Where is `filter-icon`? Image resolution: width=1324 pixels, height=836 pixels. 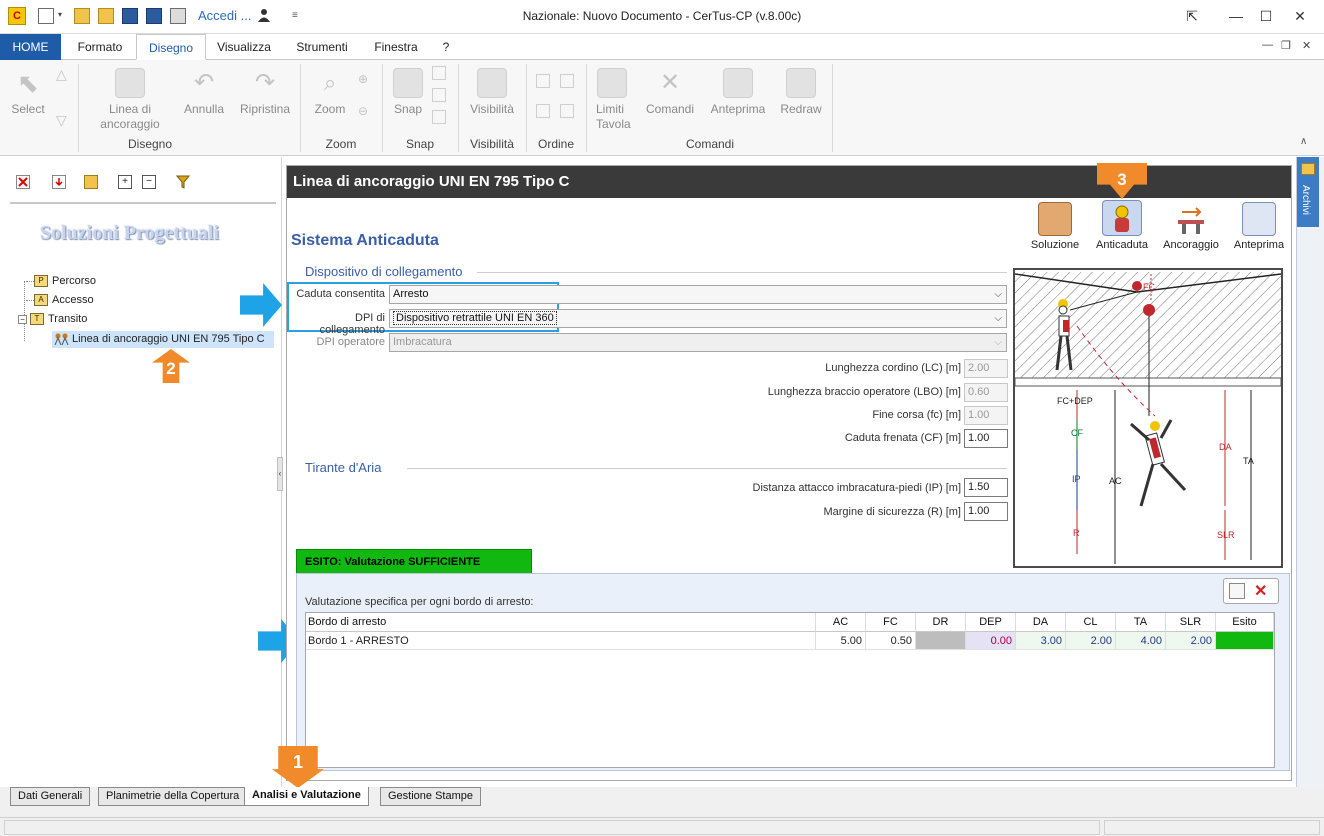
filter-icon is located at coordinates (183, 182).